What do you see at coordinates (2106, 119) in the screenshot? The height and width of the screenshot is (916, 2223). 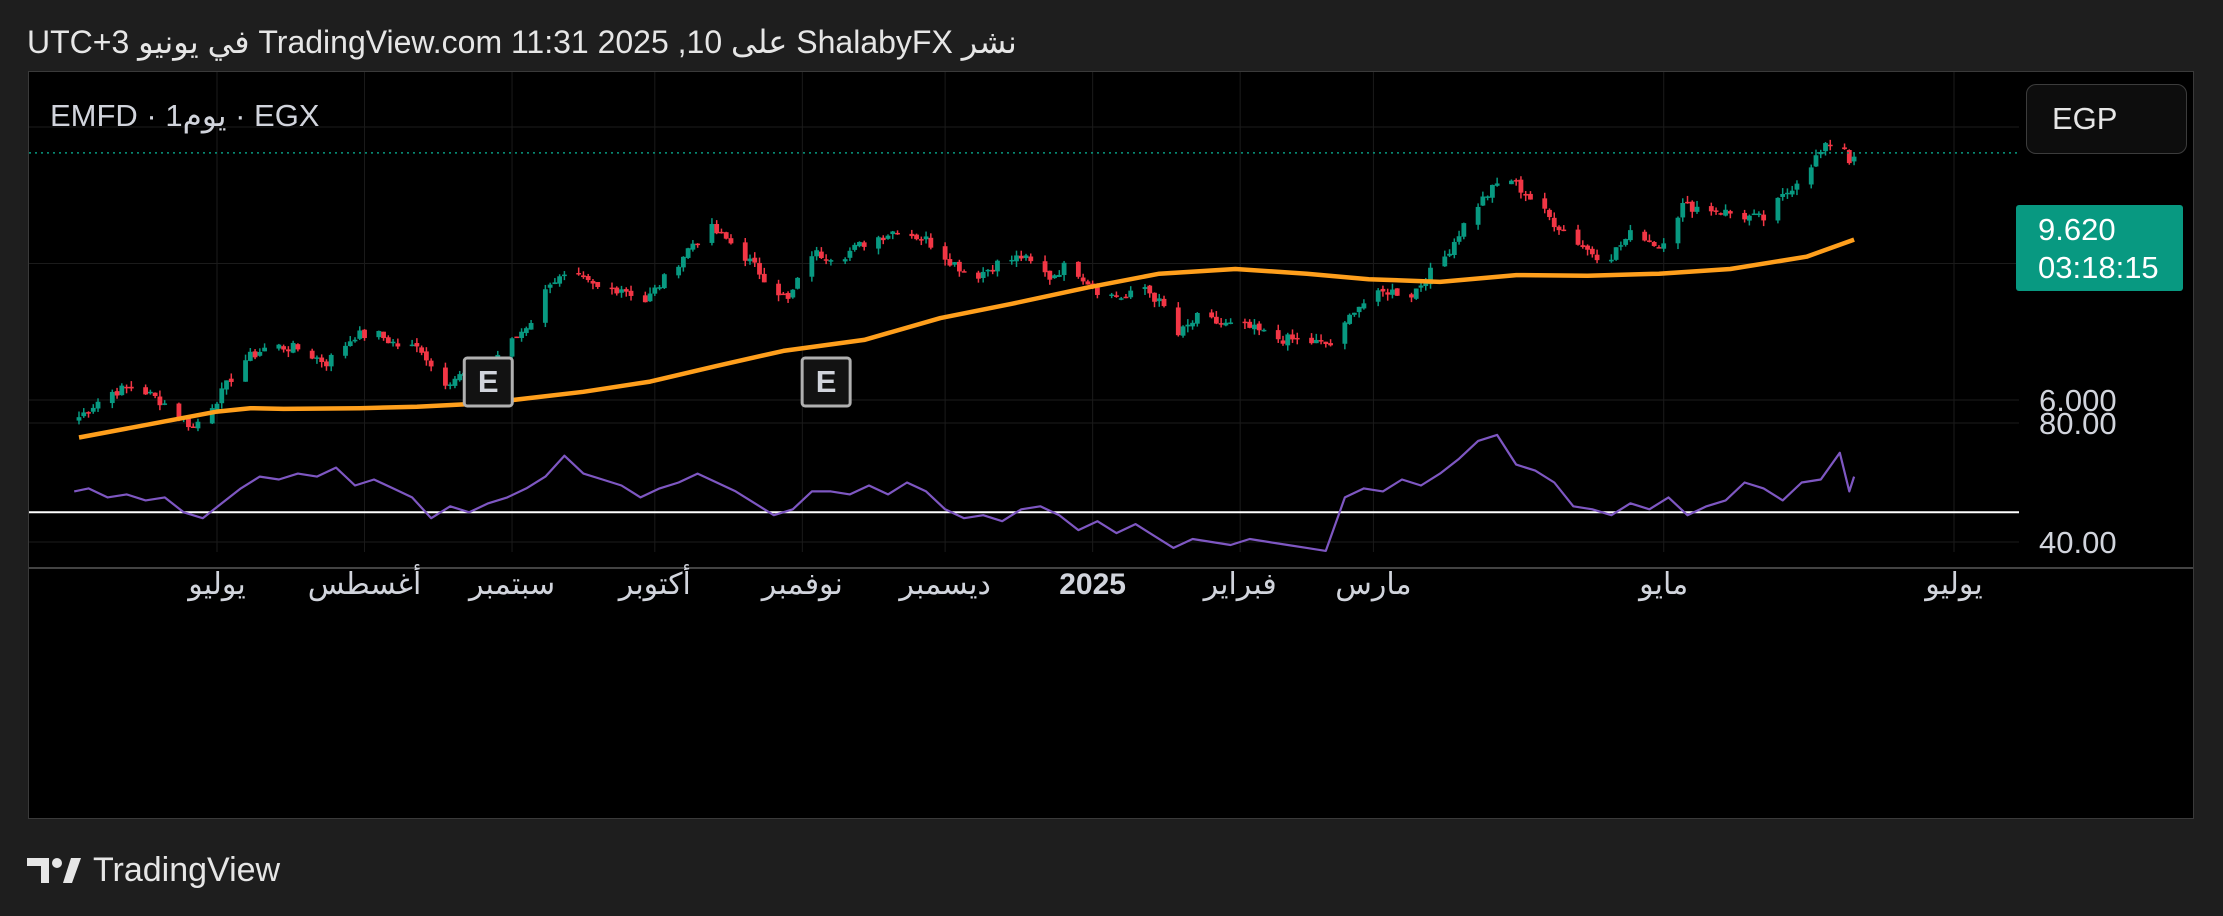 I see `currency-button: EGP` at bounding box center [2106, 119].